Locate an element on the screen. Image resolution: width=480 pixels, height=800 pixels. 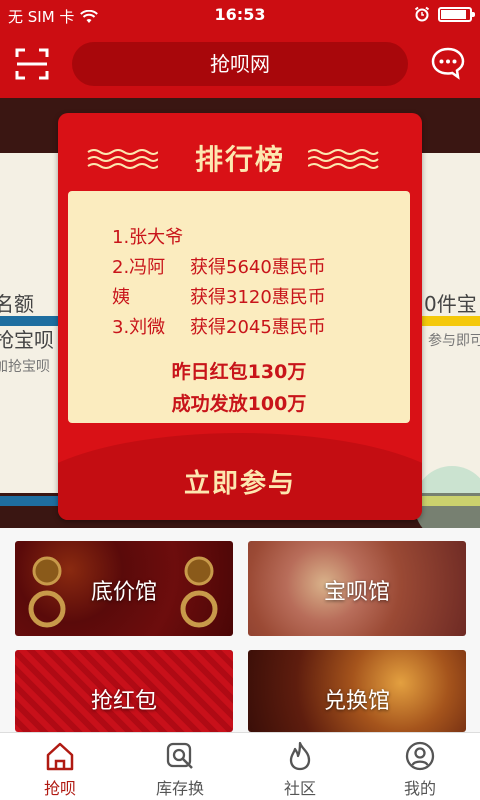
left-card-line3: 加抢宝呗 is located at coordinates (25, 367).